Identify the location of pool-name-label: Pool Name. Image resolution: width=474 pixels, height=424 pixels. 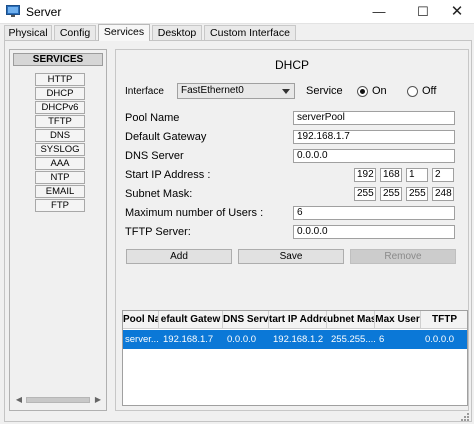
(152, 118).